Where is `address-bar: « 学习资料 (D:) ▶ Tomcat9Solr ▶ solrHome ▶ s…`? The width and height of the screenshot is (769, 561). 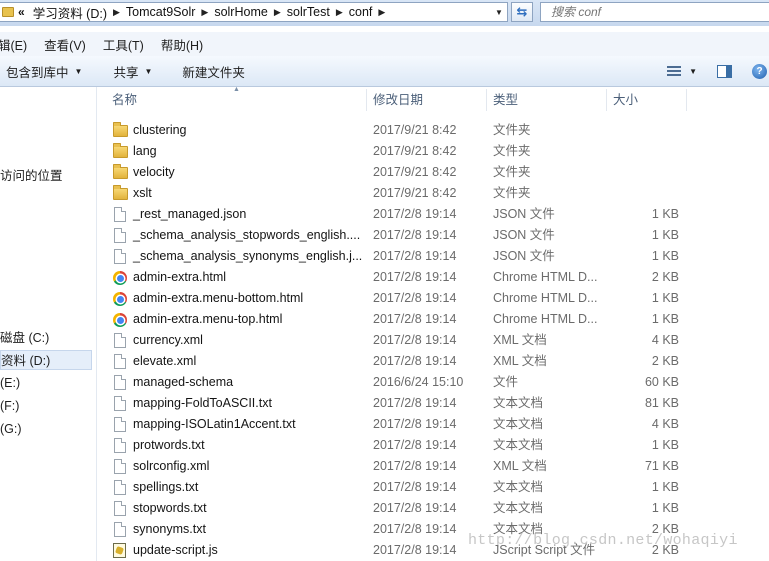 address-bar: « 学习资料 (D:) ▶ Tomcat9Solr ▶ solrHome ▶ s… is located at coordinates (254, 12).